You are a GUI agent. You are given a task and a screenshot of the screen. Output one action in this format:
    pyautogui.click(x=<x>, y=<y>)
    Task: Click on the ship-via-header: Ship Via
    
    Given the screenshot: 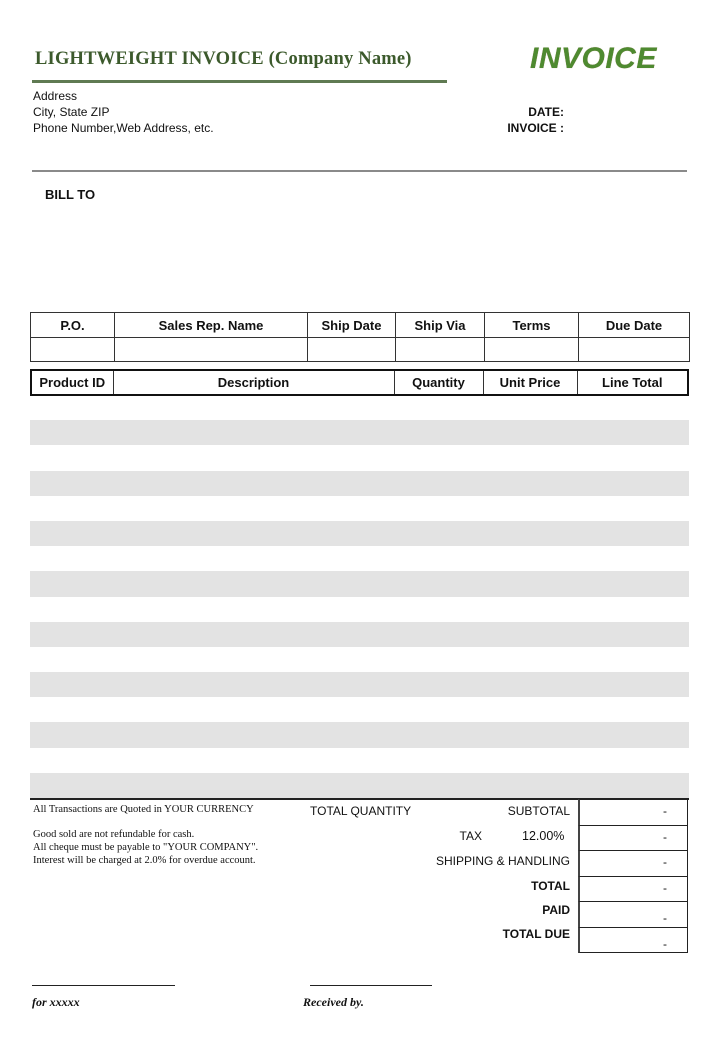 What is the action you would take?
    pyautogui.click(x=440, y=325)
    